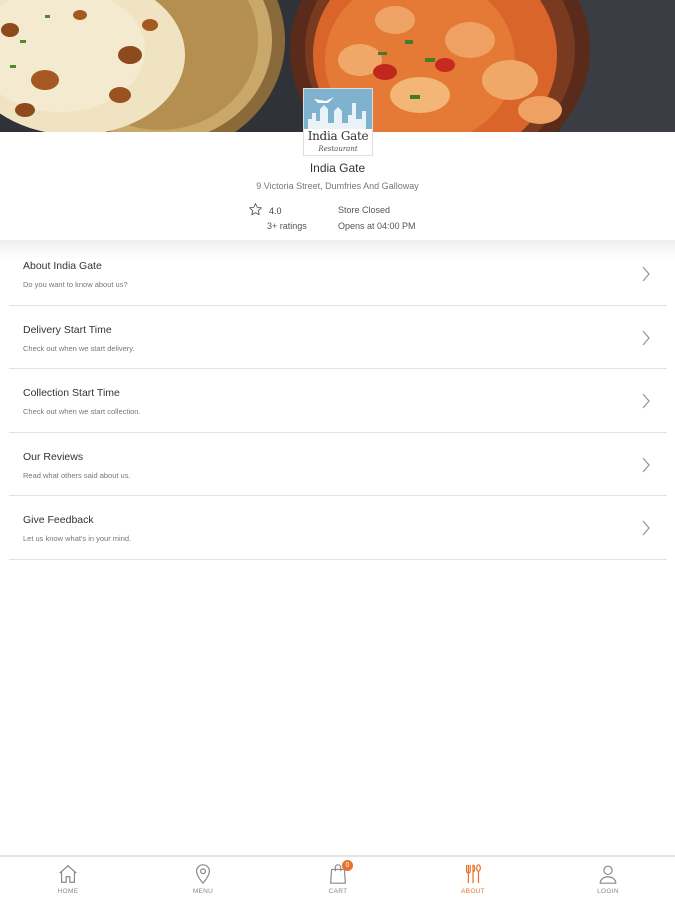  What do you see at coordinates (338, 136) in the screenshot?
I see `logo-name: India Gate` at bounding box center [338, 136].